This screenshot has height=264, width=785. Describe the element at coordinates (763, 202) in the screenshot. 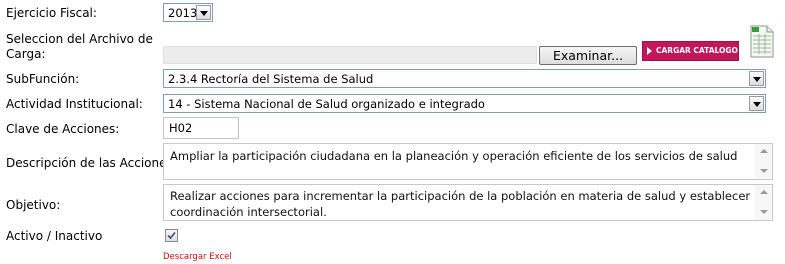

I see `objetivo-scrollbar` at that location.